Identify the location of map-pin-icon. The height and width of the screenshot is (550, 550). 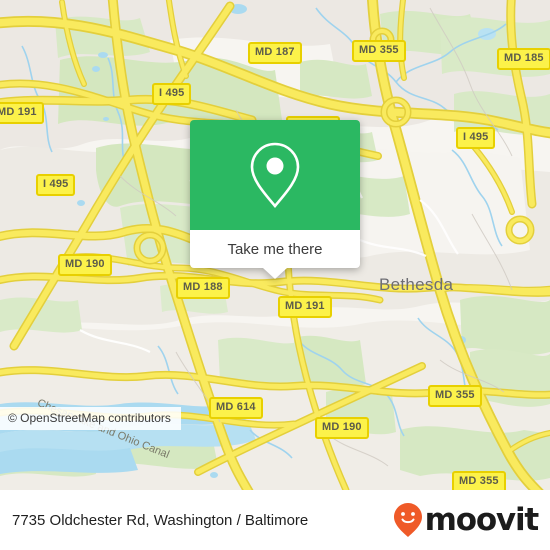
(275, 175).